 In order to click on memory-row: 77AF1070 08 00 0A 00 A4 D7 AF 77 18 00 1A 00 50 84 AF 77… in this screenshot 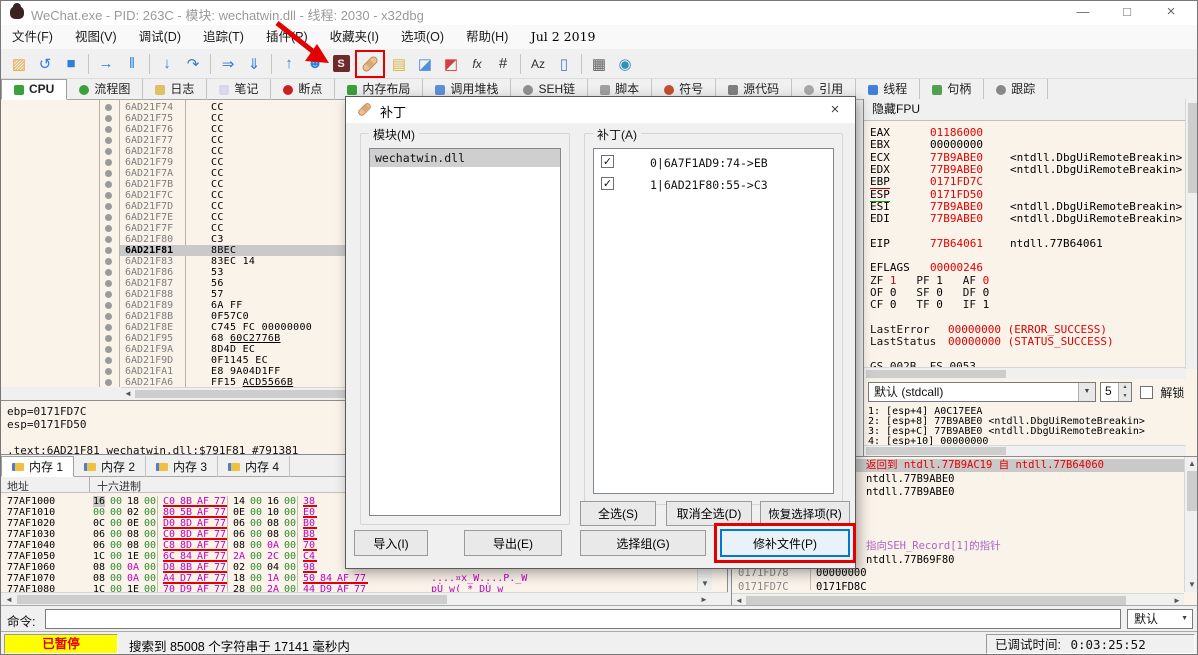, I will do `click(357, 578)`.